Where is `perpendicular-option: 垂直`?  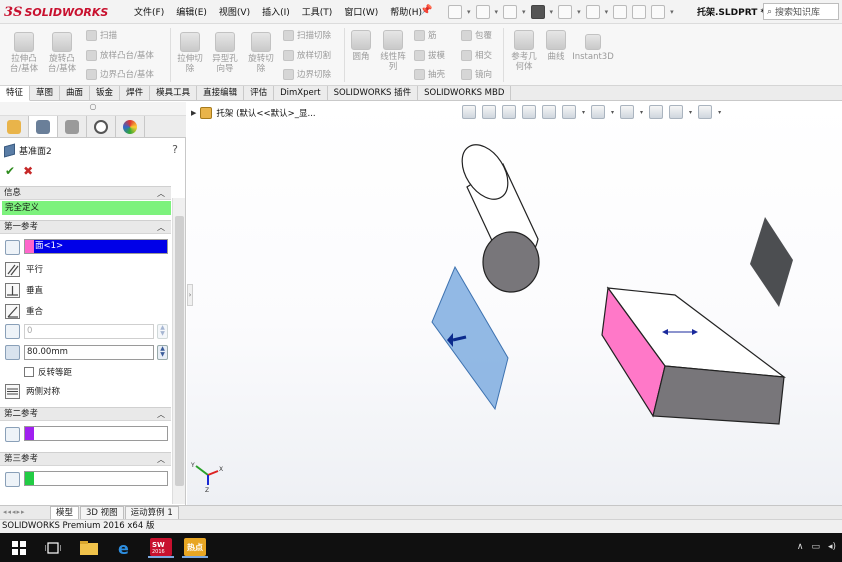 perpendicular-option: 垂直 is located at coordinates (24, 290).